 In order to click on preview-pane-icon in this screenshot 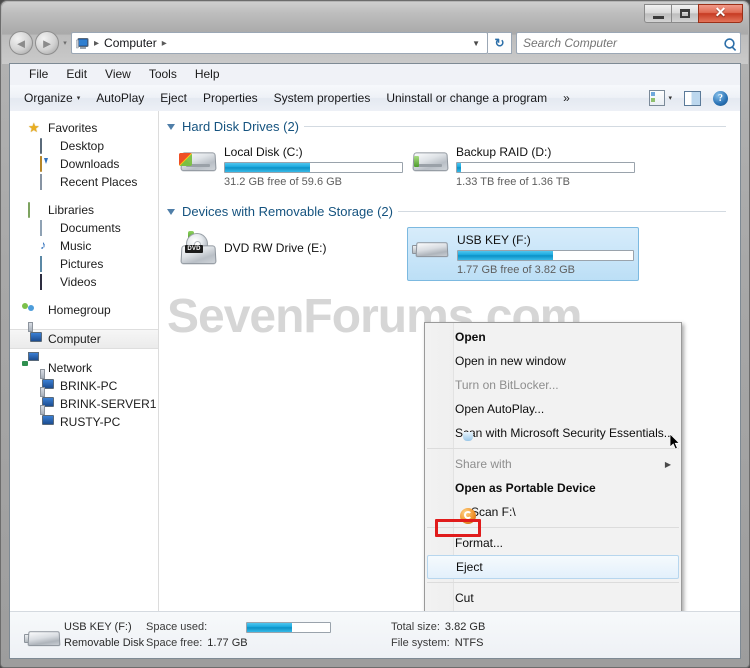, I will do `click(692, 98)`.